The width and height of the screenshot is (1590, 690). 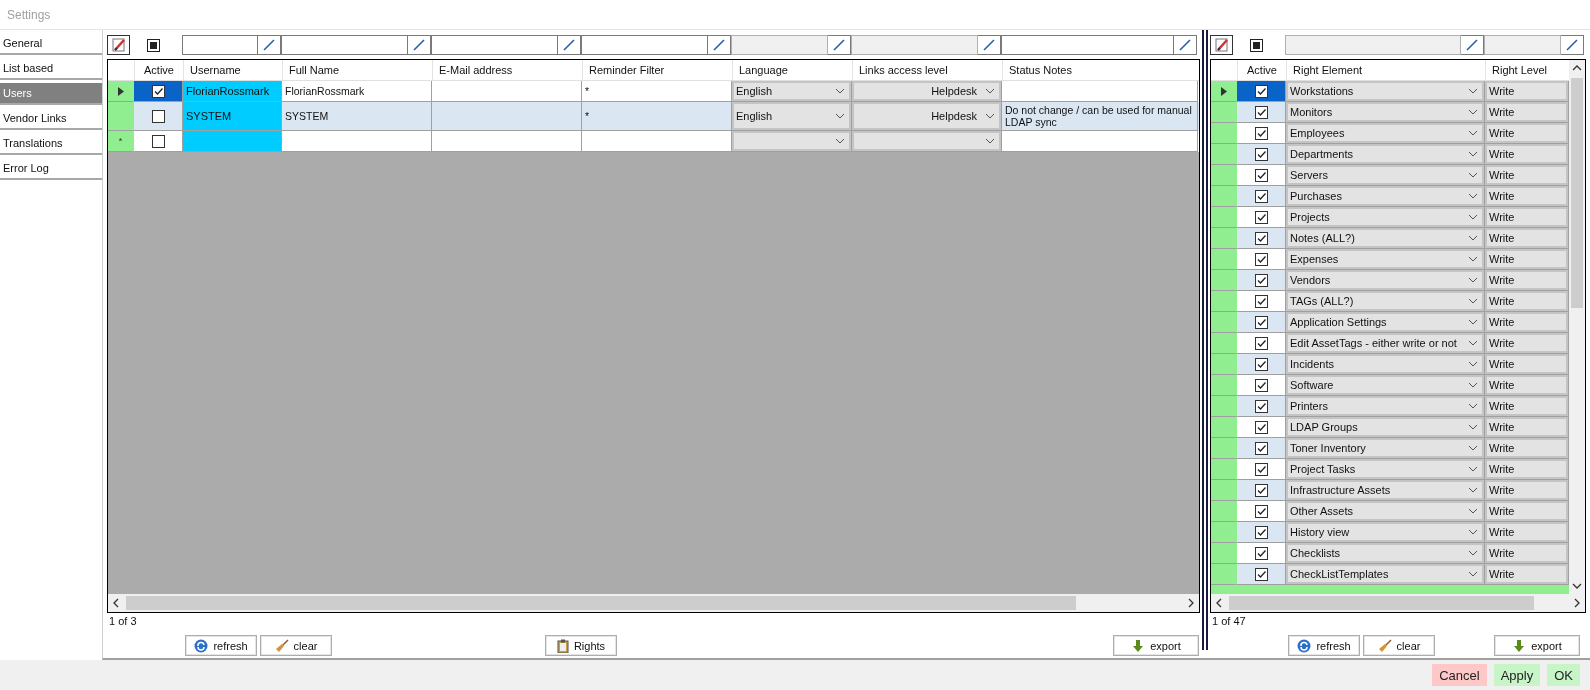 What do you see at coordinates (1385, 343) in the screenshot?
I see `dropdown-field: Edit AssetTags - either write or not` at bounding box center [1385, 343].